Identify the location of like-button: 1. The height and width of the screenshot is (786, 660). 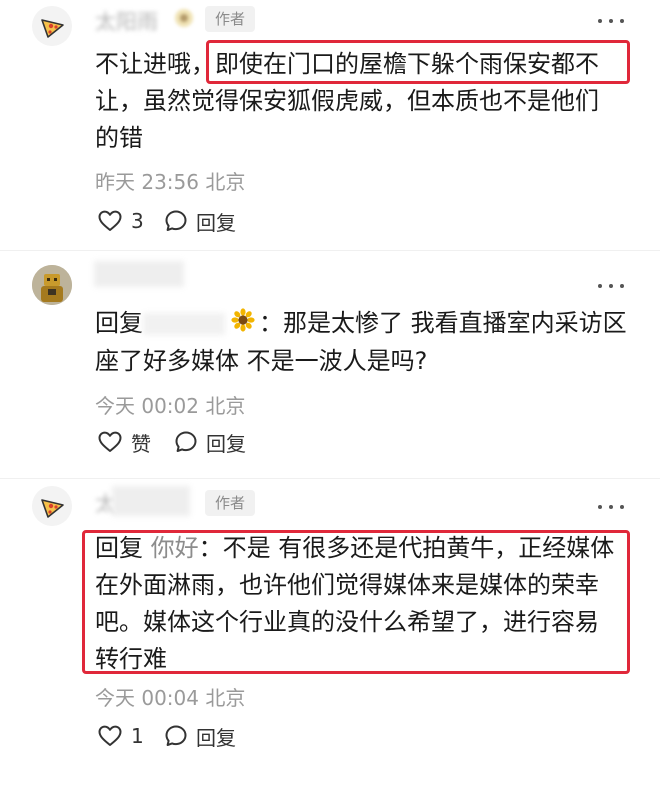
(120, 736).